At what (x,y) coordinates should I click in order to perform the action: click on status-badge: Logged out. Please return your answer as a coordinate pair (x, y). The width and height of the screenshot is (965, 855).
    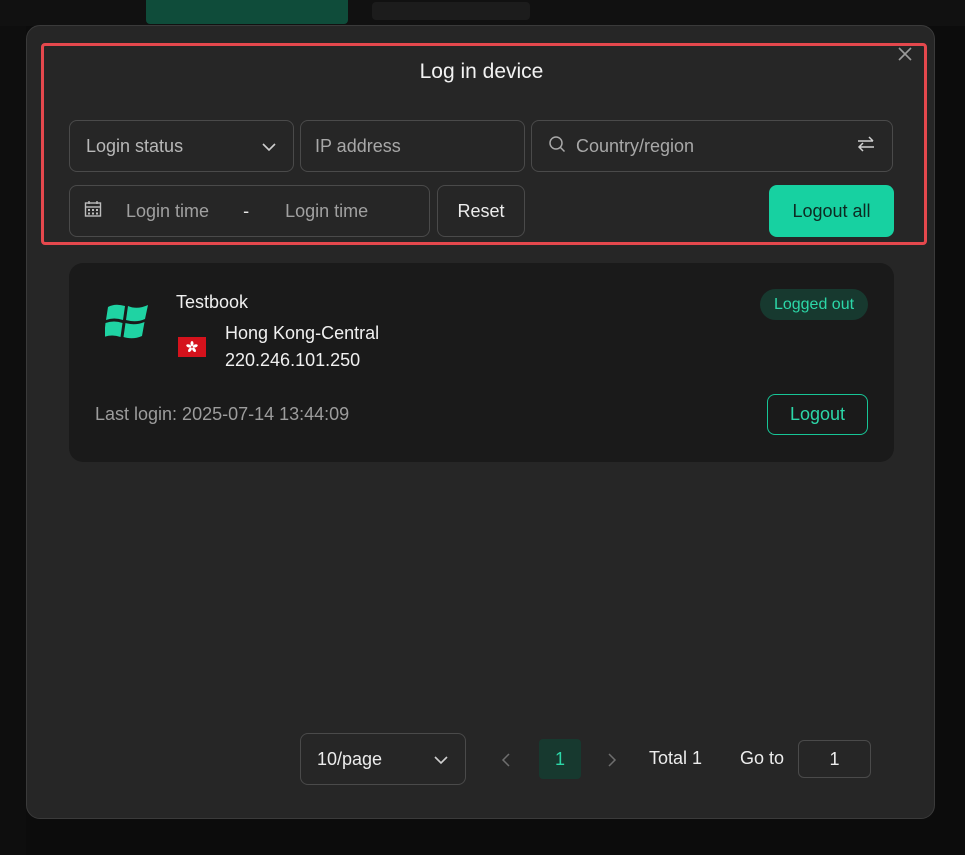
    Looking at the image, I should click on (814, 304).